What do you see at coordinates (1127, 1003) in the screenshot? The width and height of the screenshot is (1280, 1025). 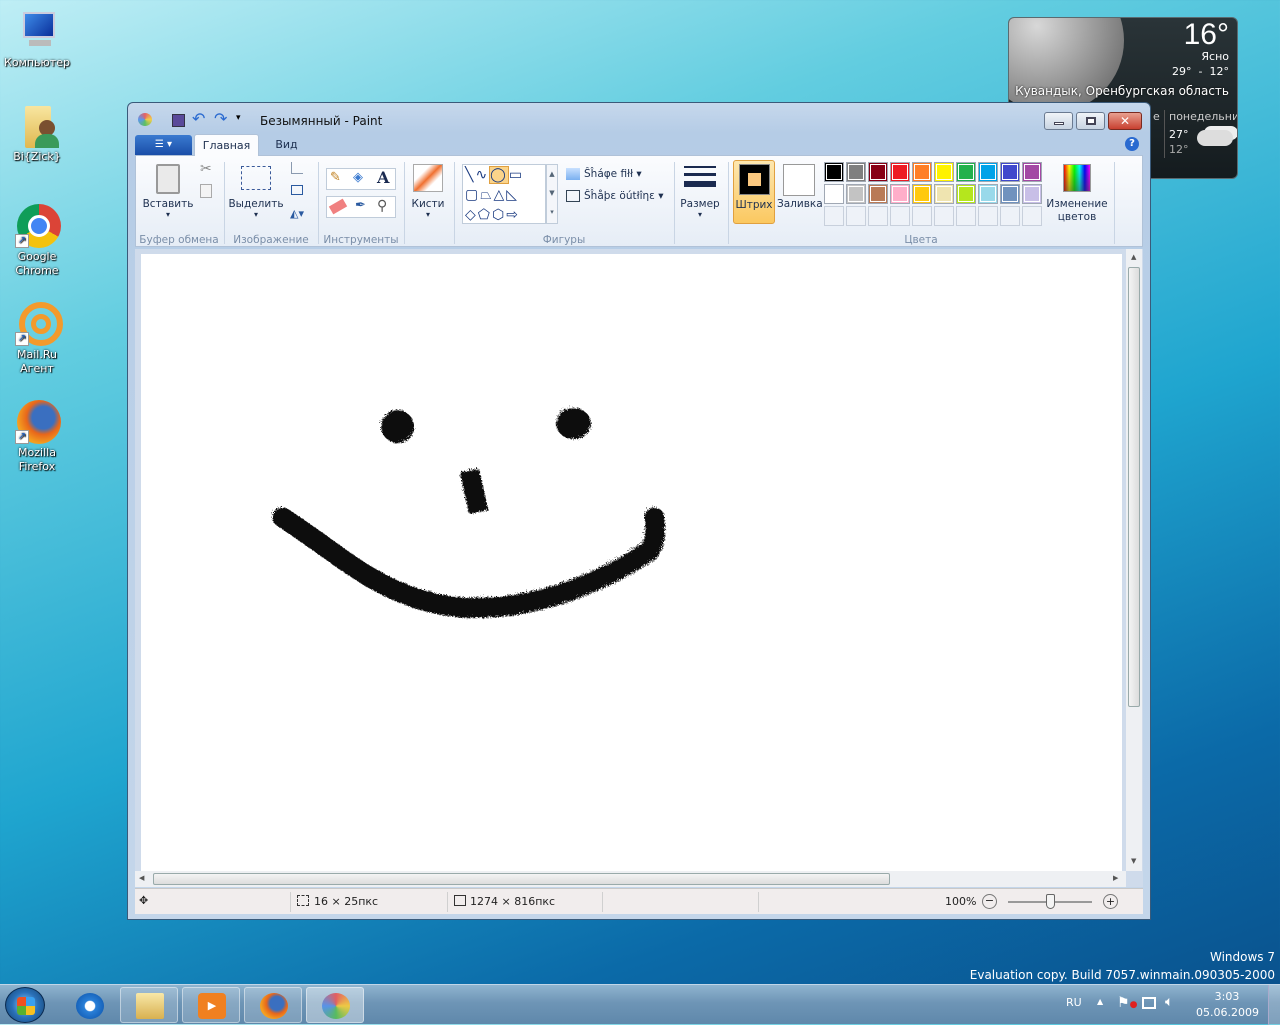 I see `action-center-flag-icon: ⚑●` at bounding box center [1127, 1003].